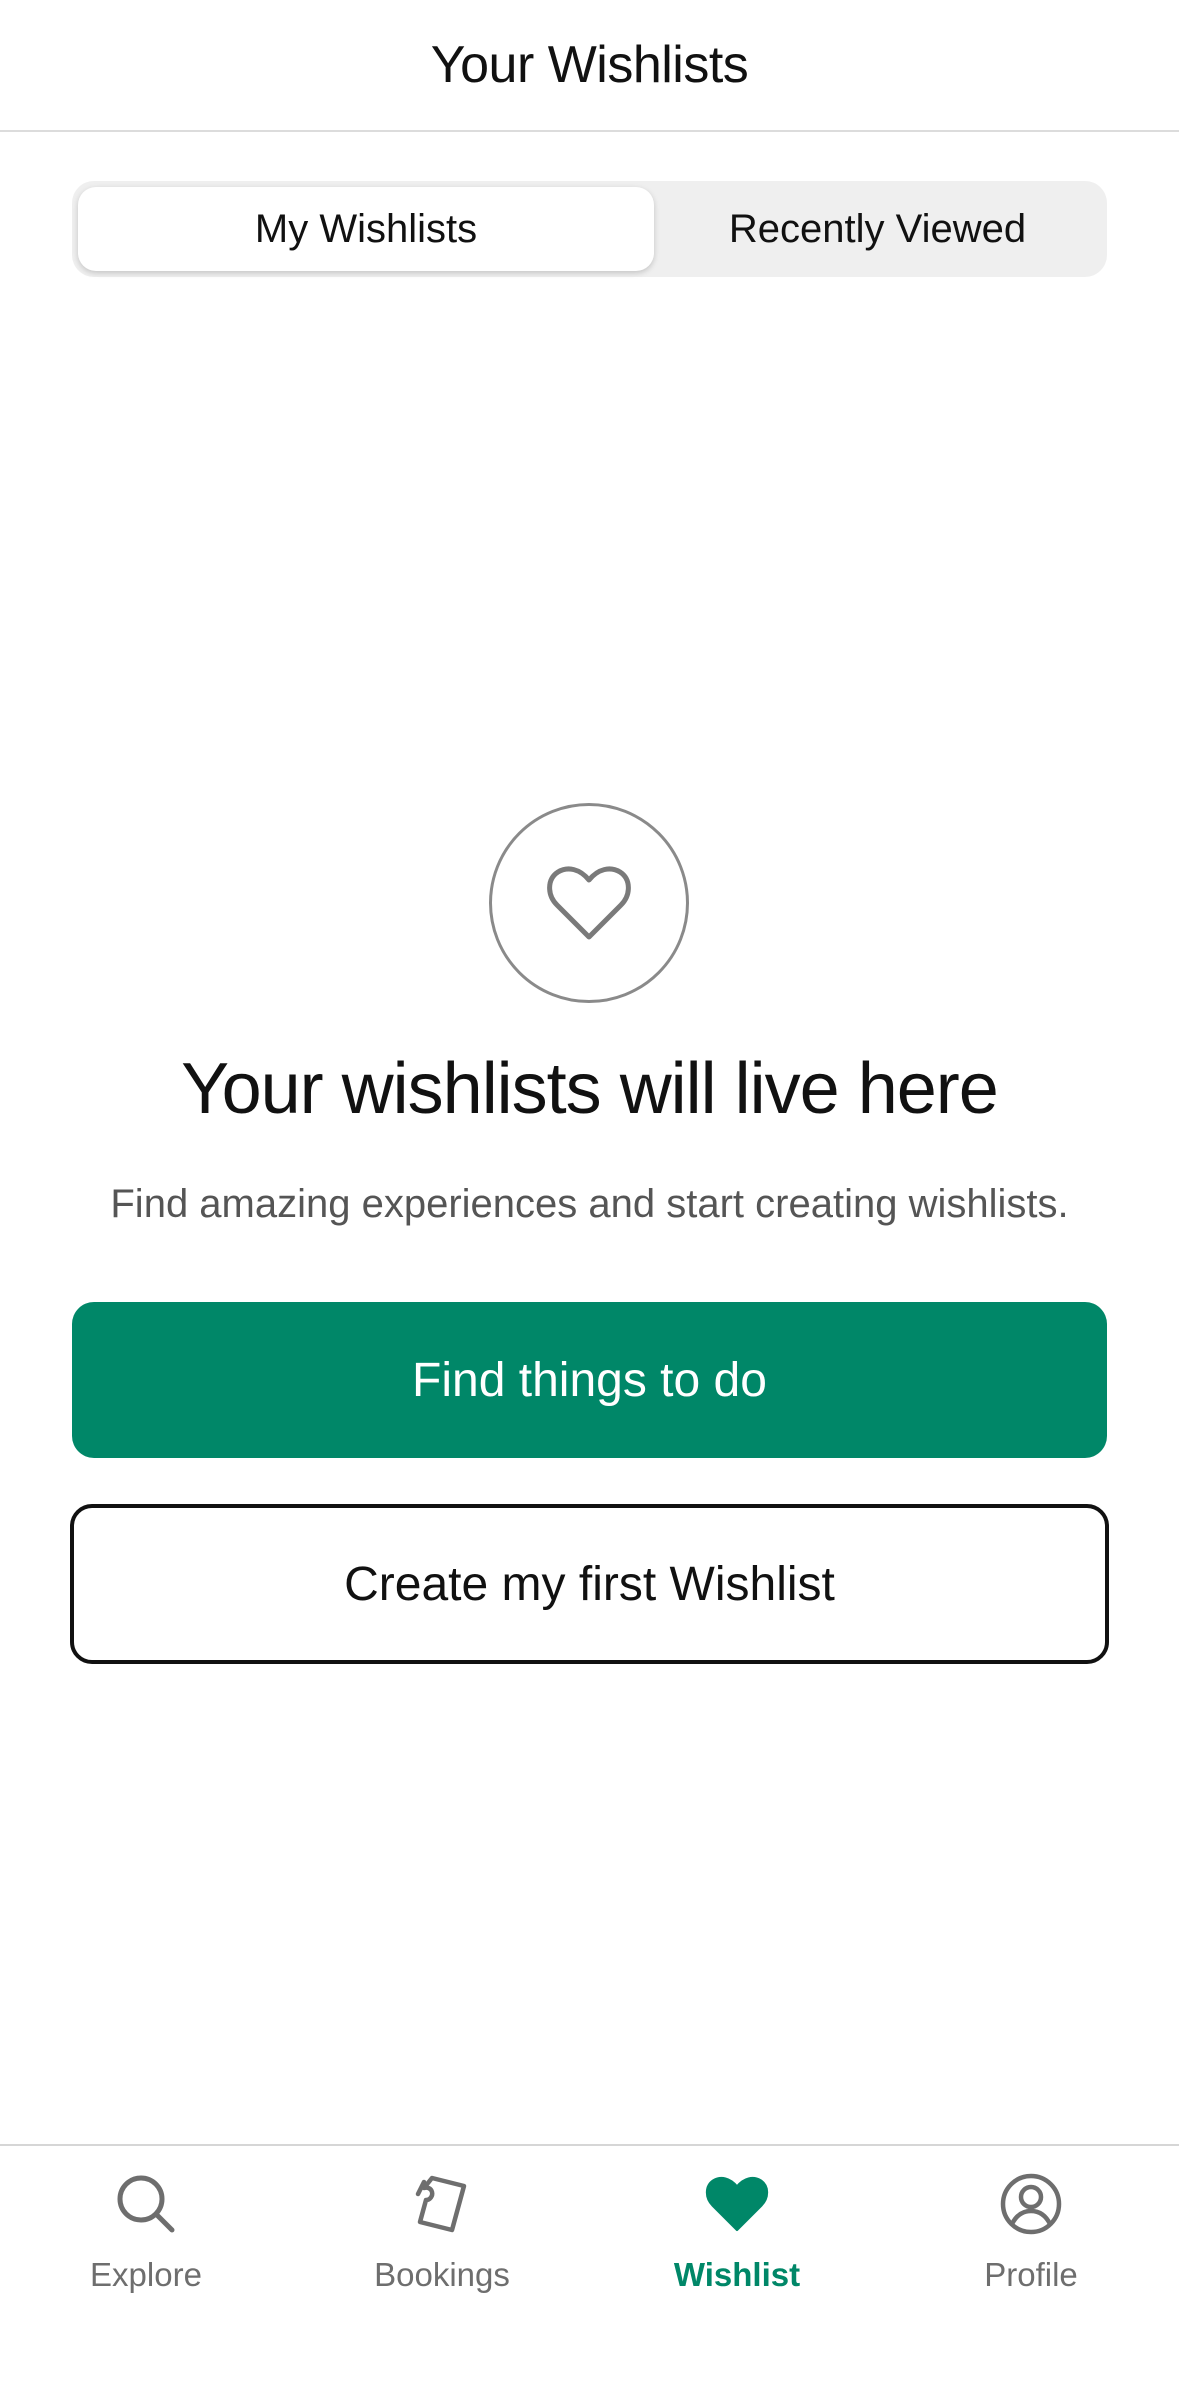  What do you see at coordinates (441, 2204) in the screenshot?
I see `ticket-icon` at bounding box center [441, 2204].